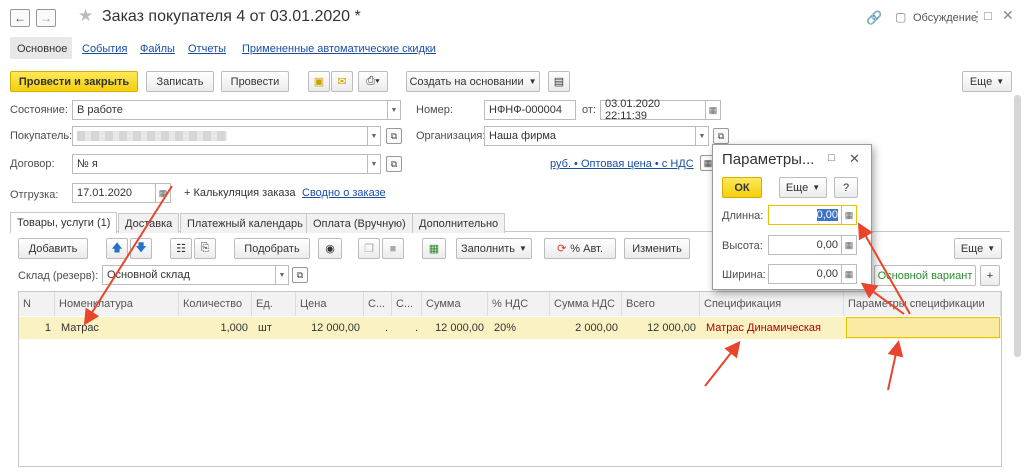 The height and width of the screenshot is (473, 1024). What do you see at coordinates (622, 164) in the screenshot?
I see `price-link: руб. • Оптовая цена • с НДС` at bounding box center [622, 164].